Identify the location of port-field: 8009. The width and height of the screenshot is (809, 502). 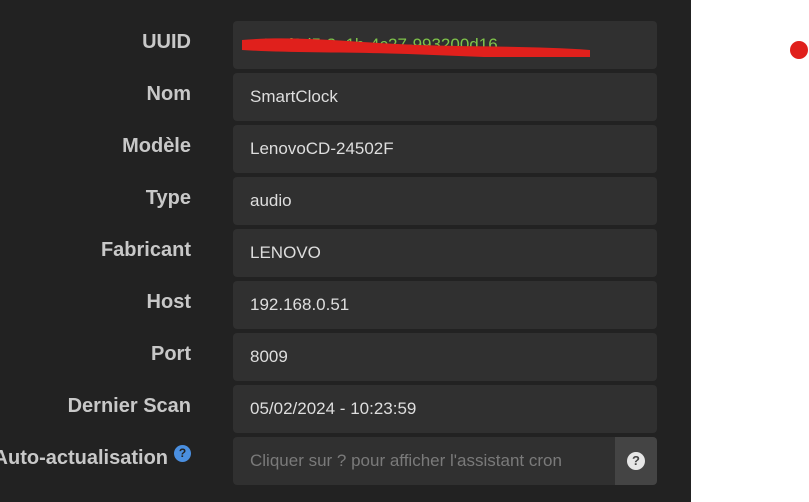
(445, 357).